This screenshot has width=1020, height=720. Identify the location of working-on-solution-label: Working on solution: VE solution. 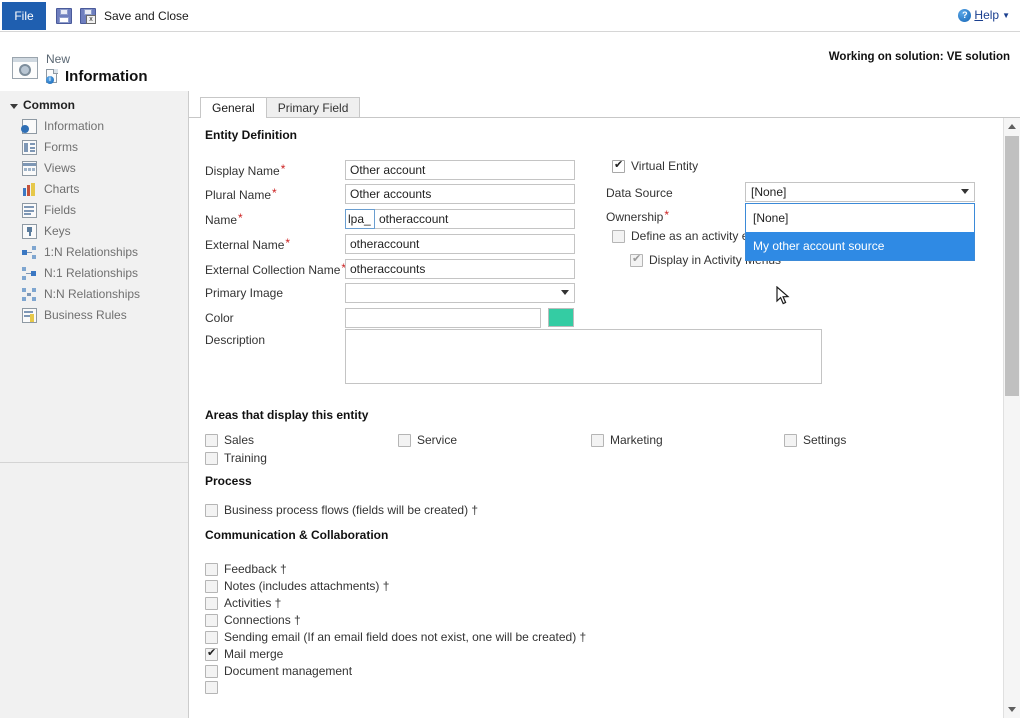
(919, 57).